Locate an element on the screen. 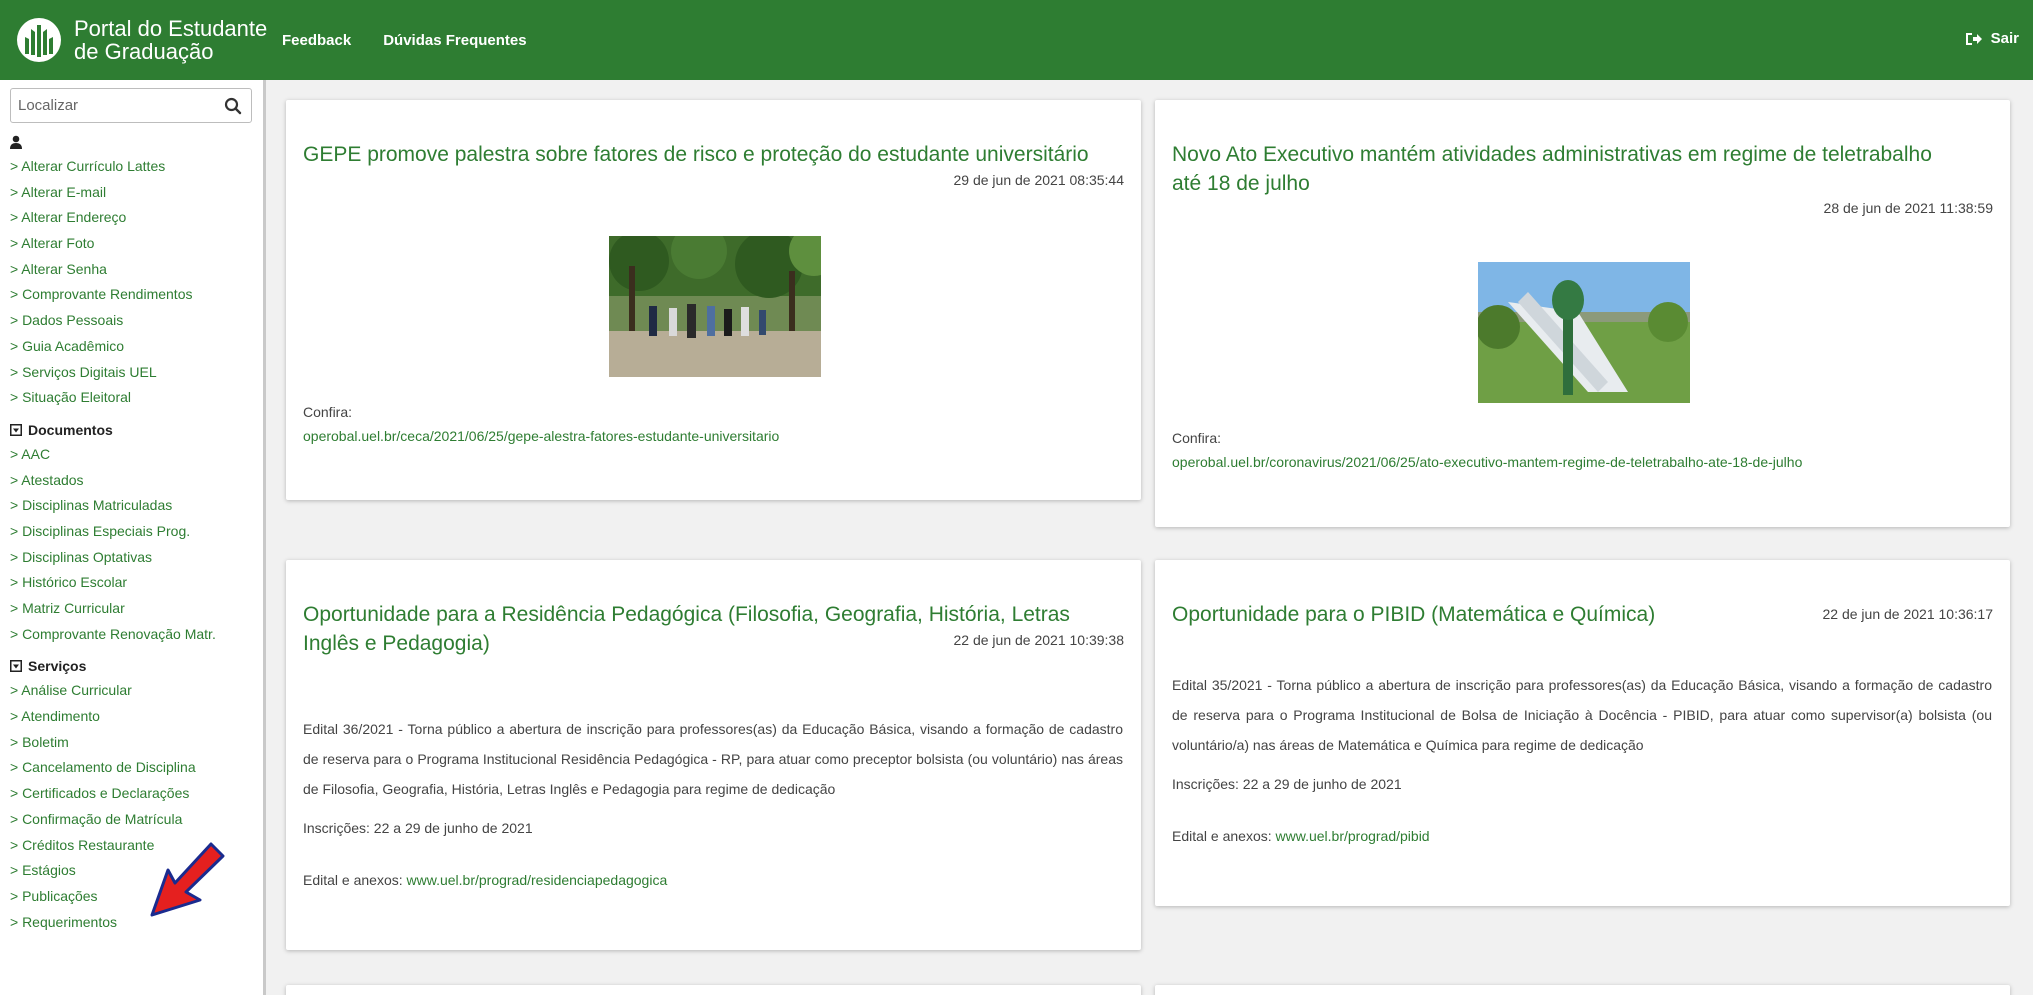 The image size is (2033, 995). search-input is located at coordinates (111, 105).